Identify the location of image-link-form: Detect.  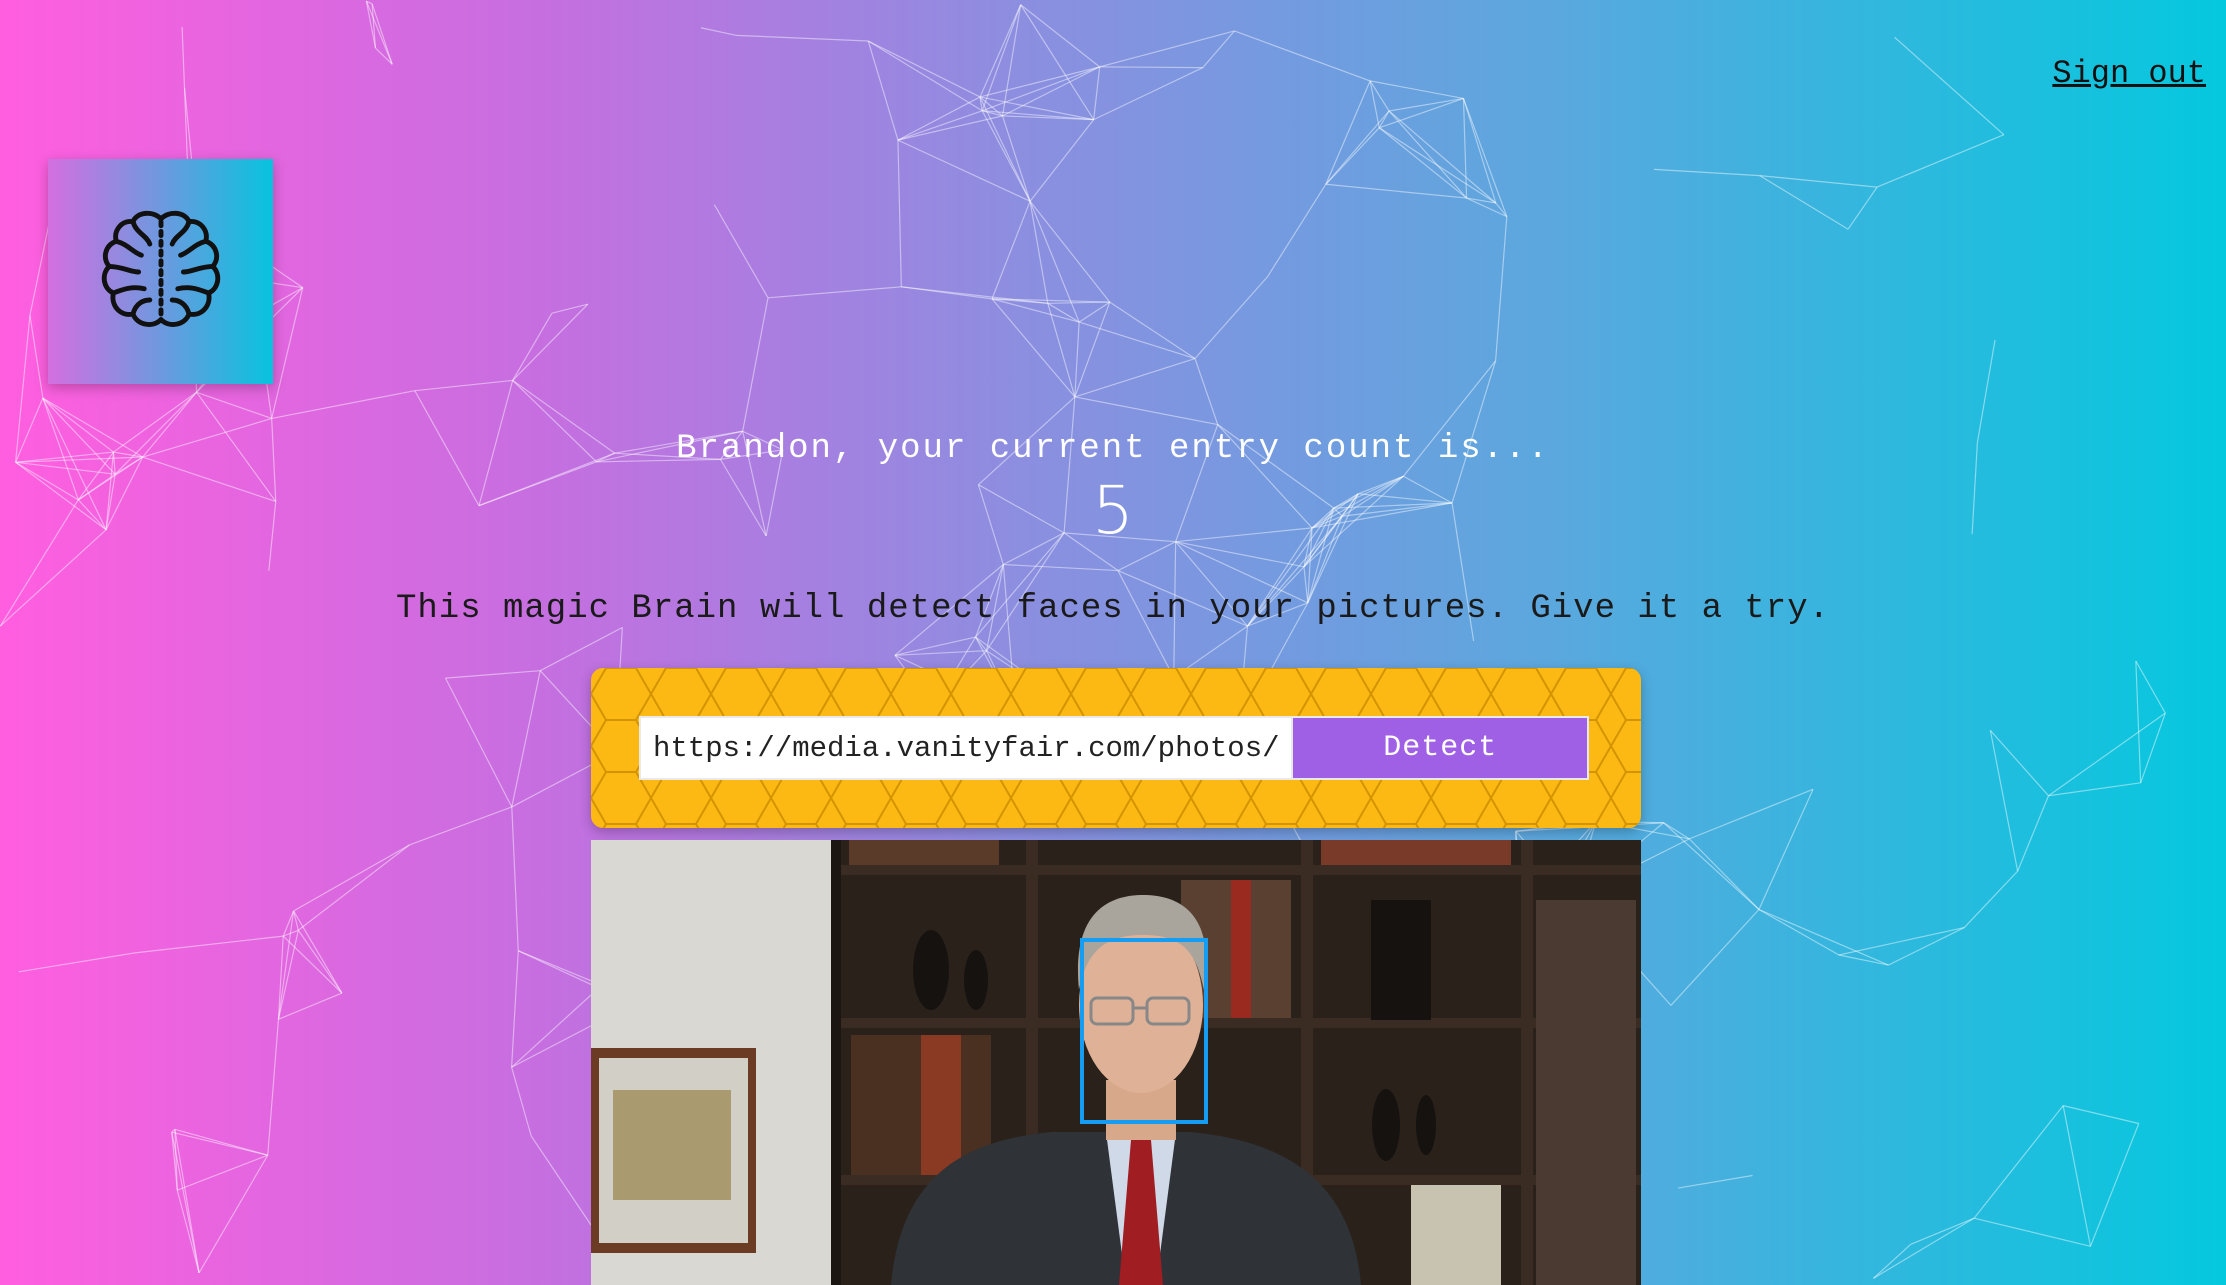
(1116, 748).